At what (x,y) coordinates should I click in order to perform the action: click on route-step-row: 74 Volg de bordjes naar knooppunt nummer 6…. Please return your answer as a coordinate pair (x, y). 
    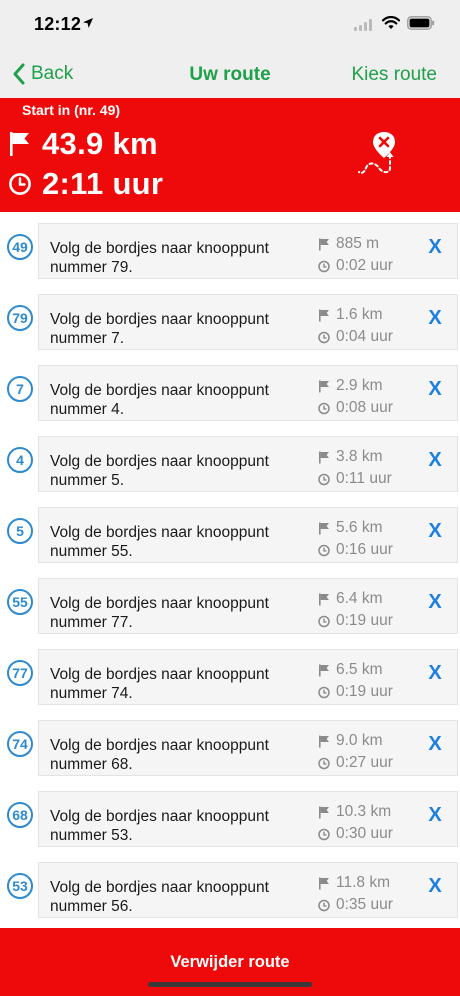
    Looking at the image, I should click on (230, 744).